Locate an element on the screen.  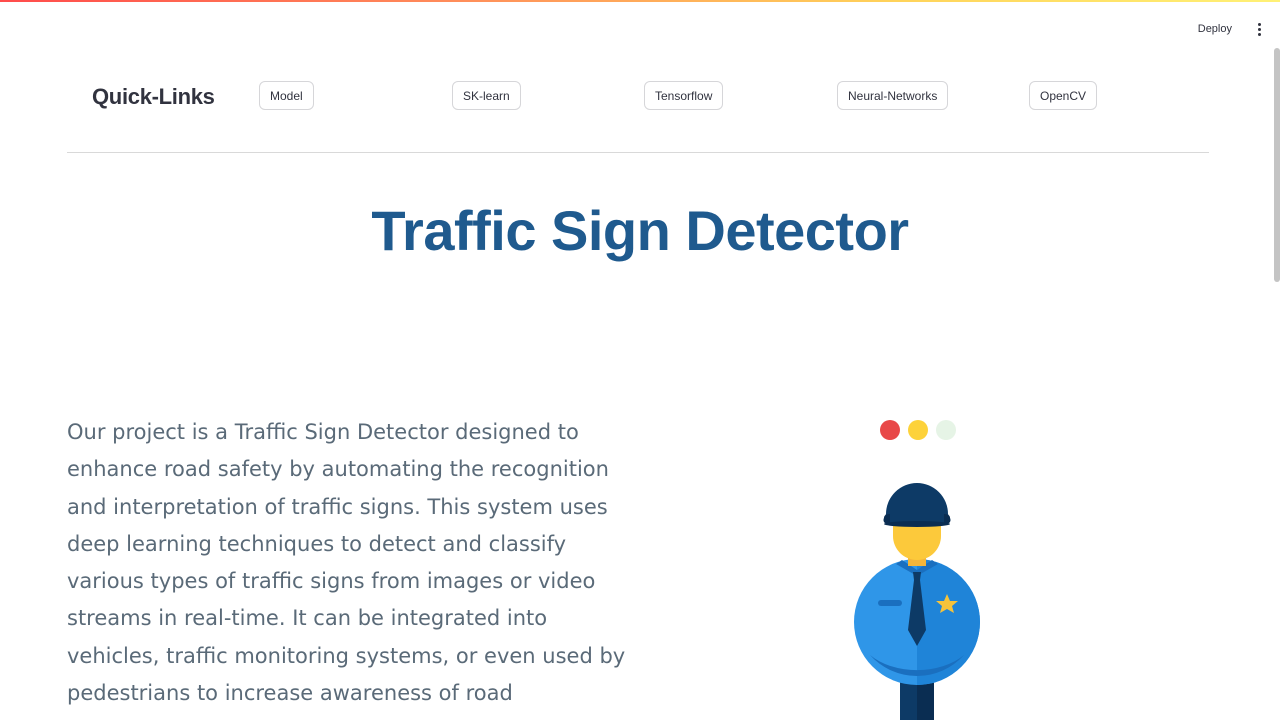
green-light-icon is located at coordinates (946, 430).